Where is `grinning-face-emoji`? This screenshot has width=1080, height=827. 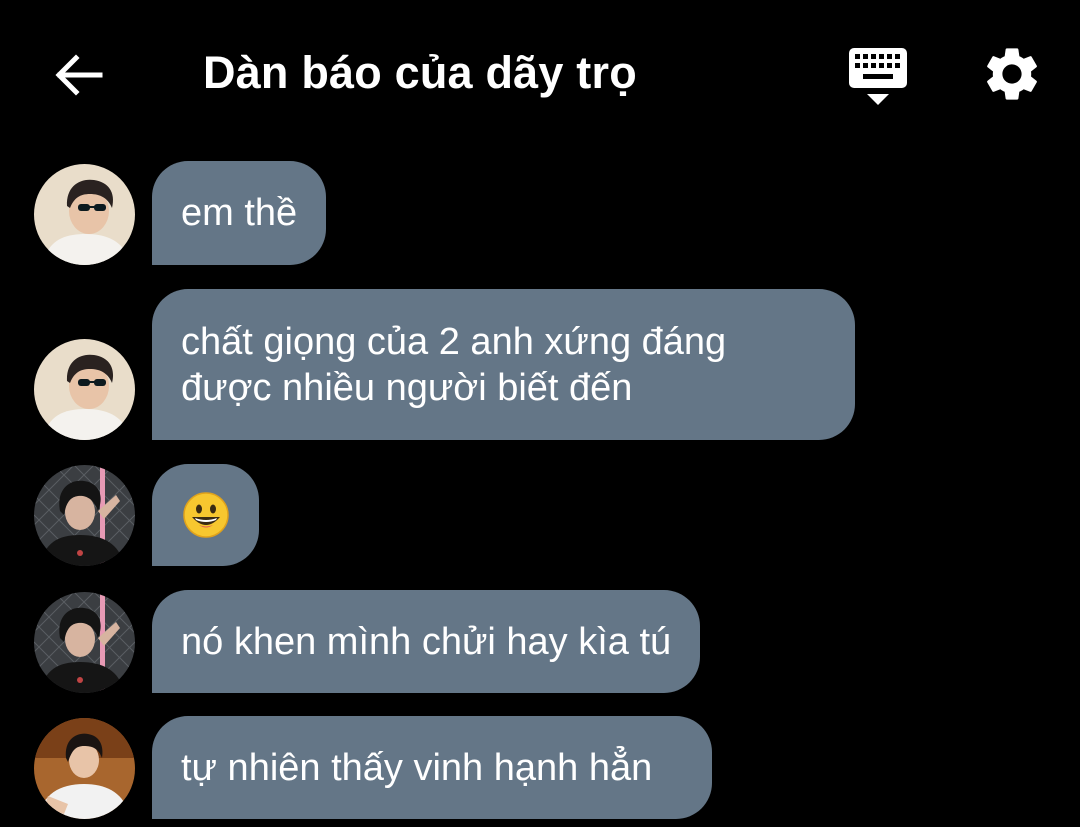
grinning-face-emoji is located at coordinates (205, 515).